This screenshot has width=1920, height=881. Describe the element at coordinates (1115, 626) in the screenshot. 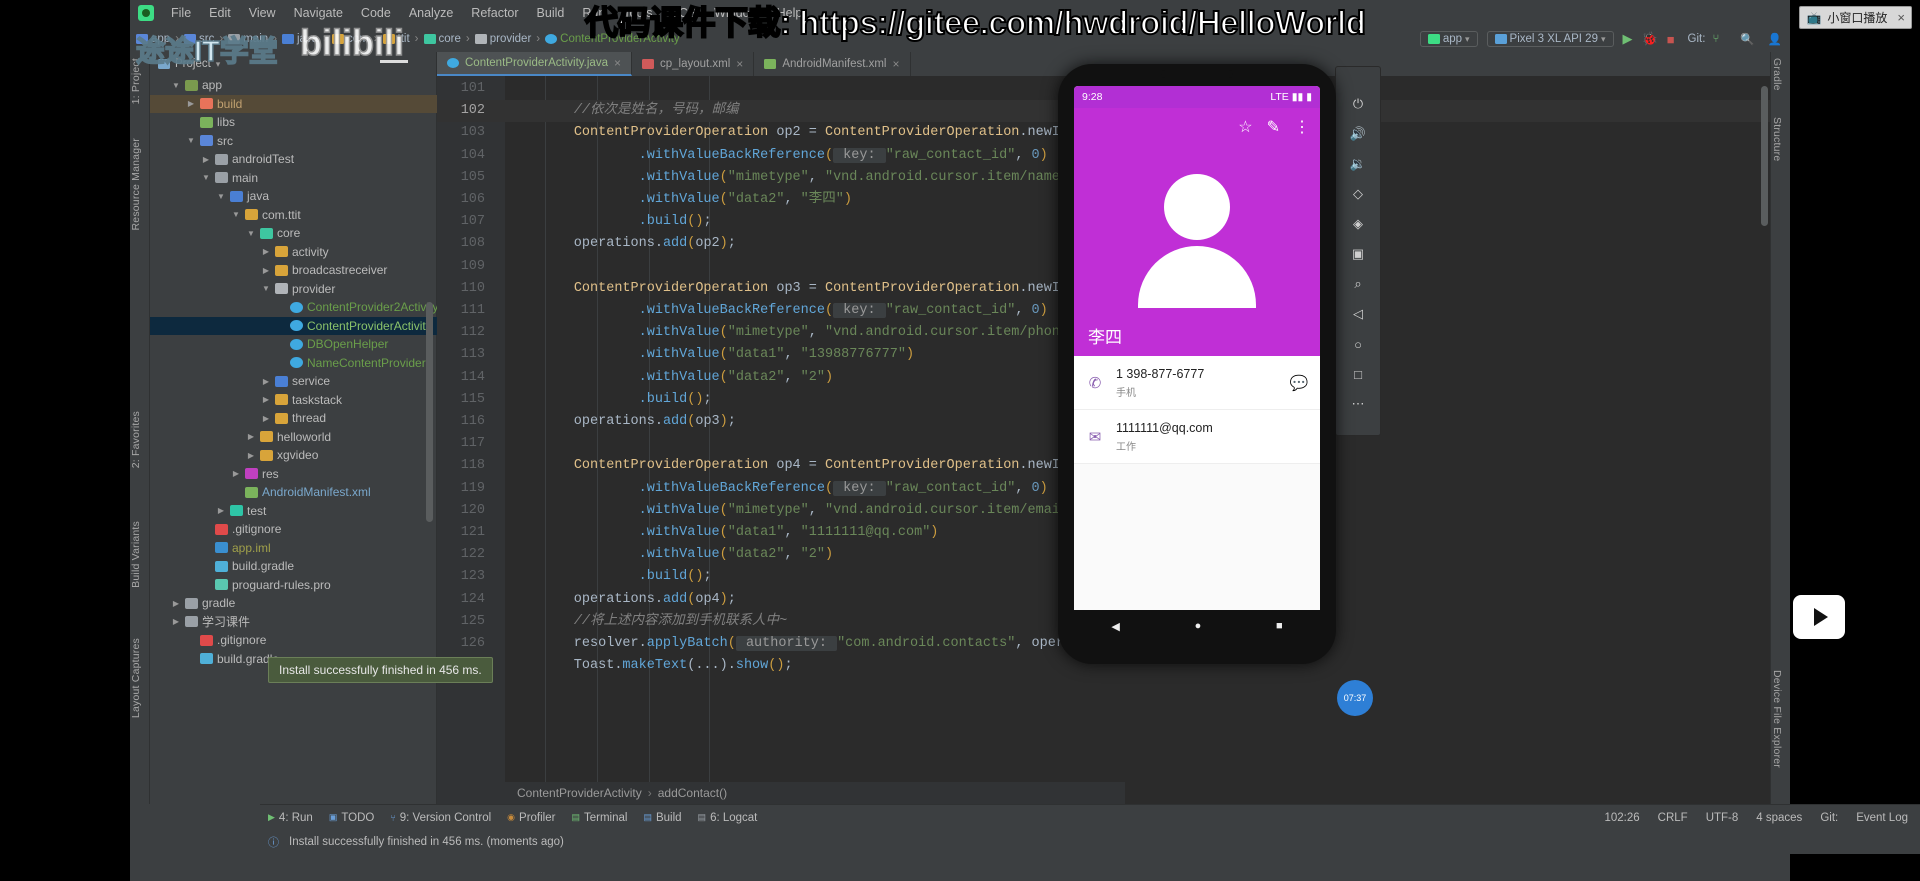

I see `back-triangle-icon: ◀` at that location.